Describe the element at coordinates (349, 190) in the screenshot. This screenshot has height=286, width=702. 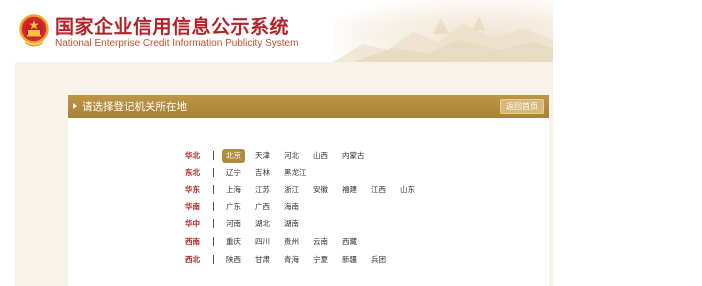
I see `province-link: 福建` at that location.